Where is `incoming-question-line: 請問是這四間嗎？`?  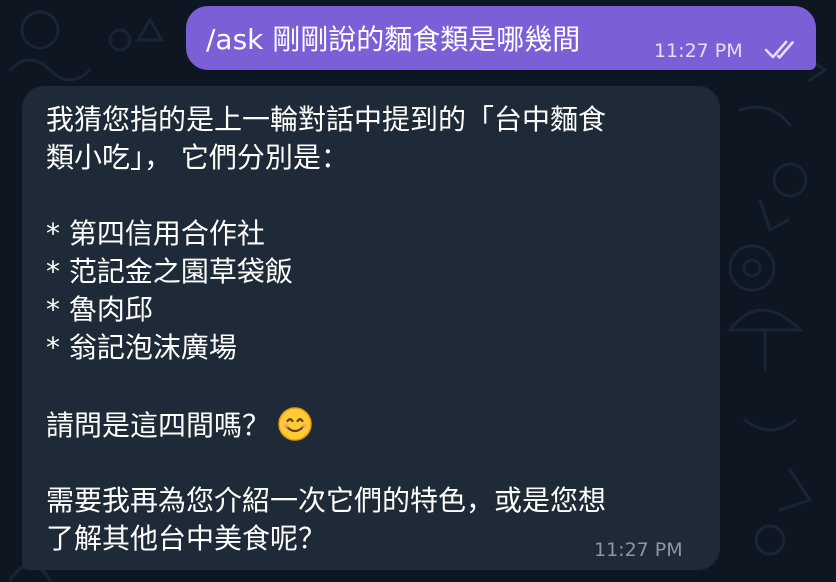 incoming-question-line: 請問是這四間嗎？ is located at coordinates (179, 425).